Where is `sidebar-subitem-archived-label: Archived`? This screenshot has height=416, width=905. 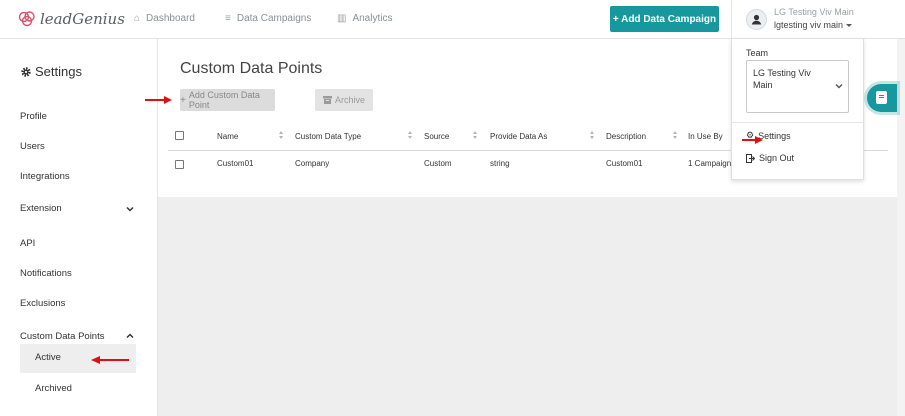 sidebar-subitem-archived-label: Archived is located at coordinates (53, 388).